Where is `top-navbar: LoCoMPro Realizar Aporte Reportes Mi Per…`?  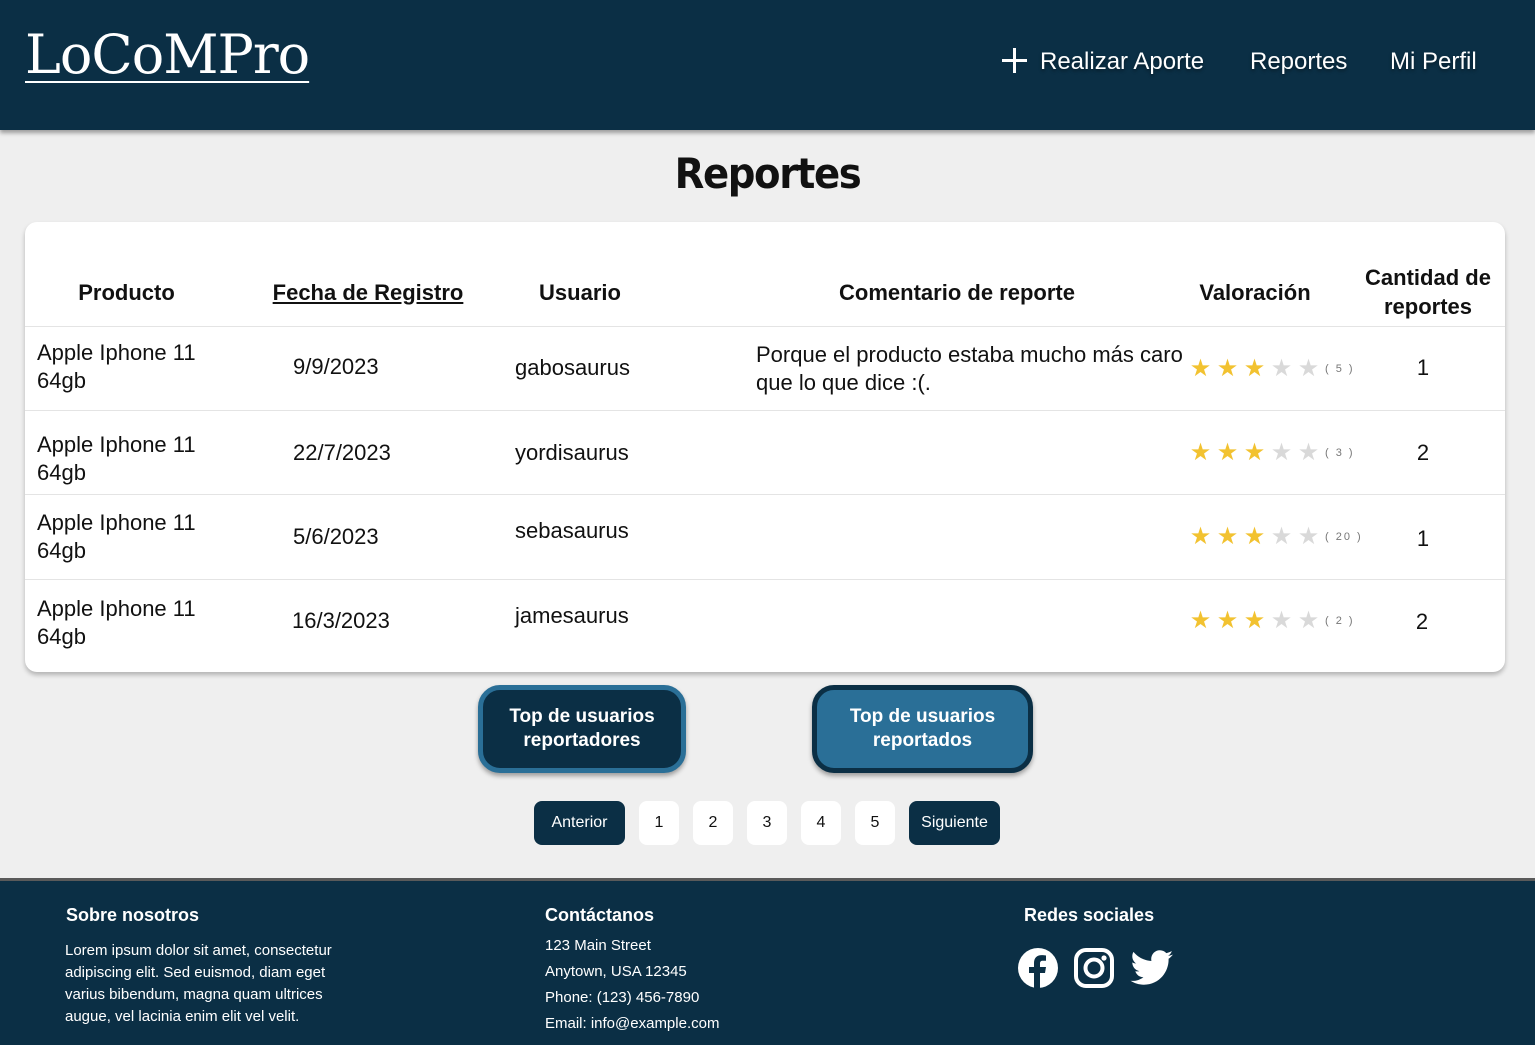
top-navbar: LoCoMPro Realizar Aporte Reportes Mi Per… is located at coordinates (767, 65).